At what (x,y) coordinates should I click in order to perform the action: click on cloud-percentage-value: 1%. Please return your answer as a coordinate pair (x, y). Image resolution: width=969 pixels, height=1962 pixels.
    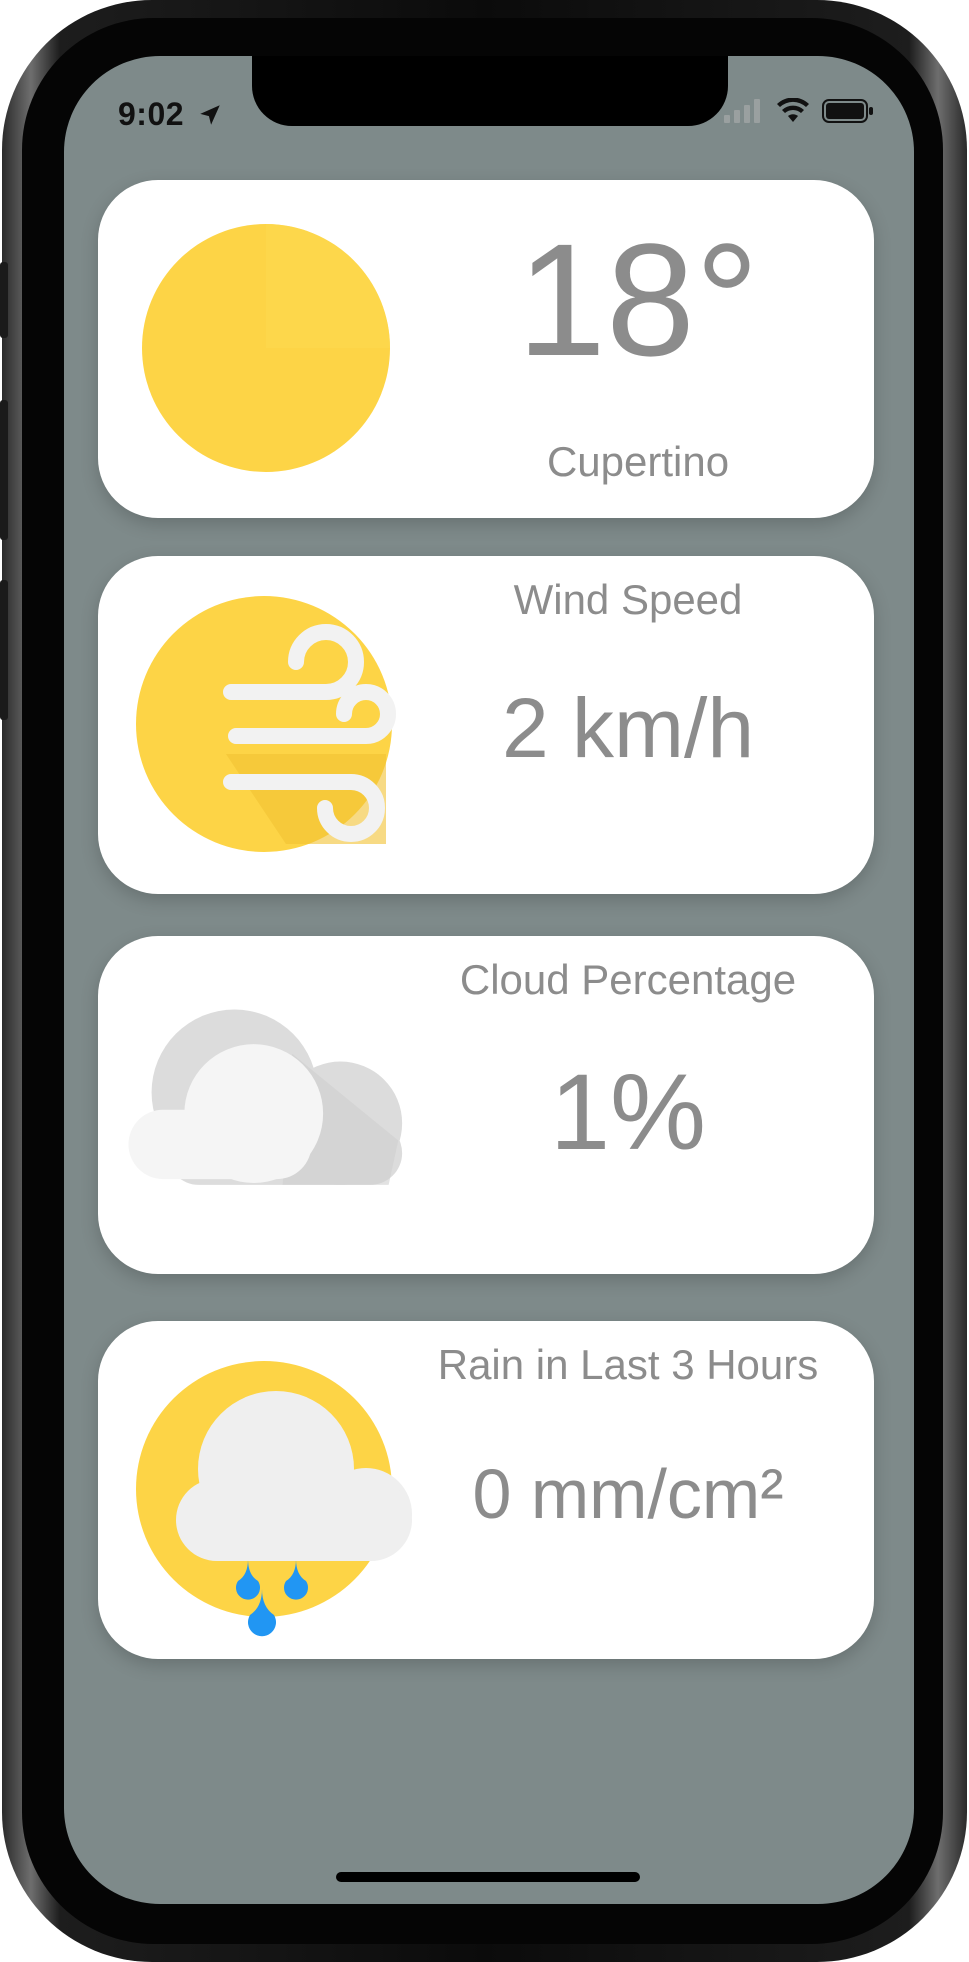
    Looking at the image, I should click on (628, 1111).